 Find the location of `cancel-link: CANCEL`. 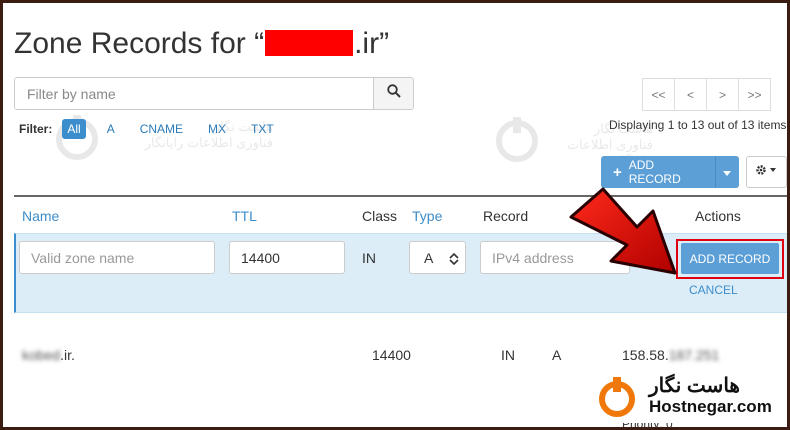

cancel-link: CANCEL is located at coordinates (713, 290).